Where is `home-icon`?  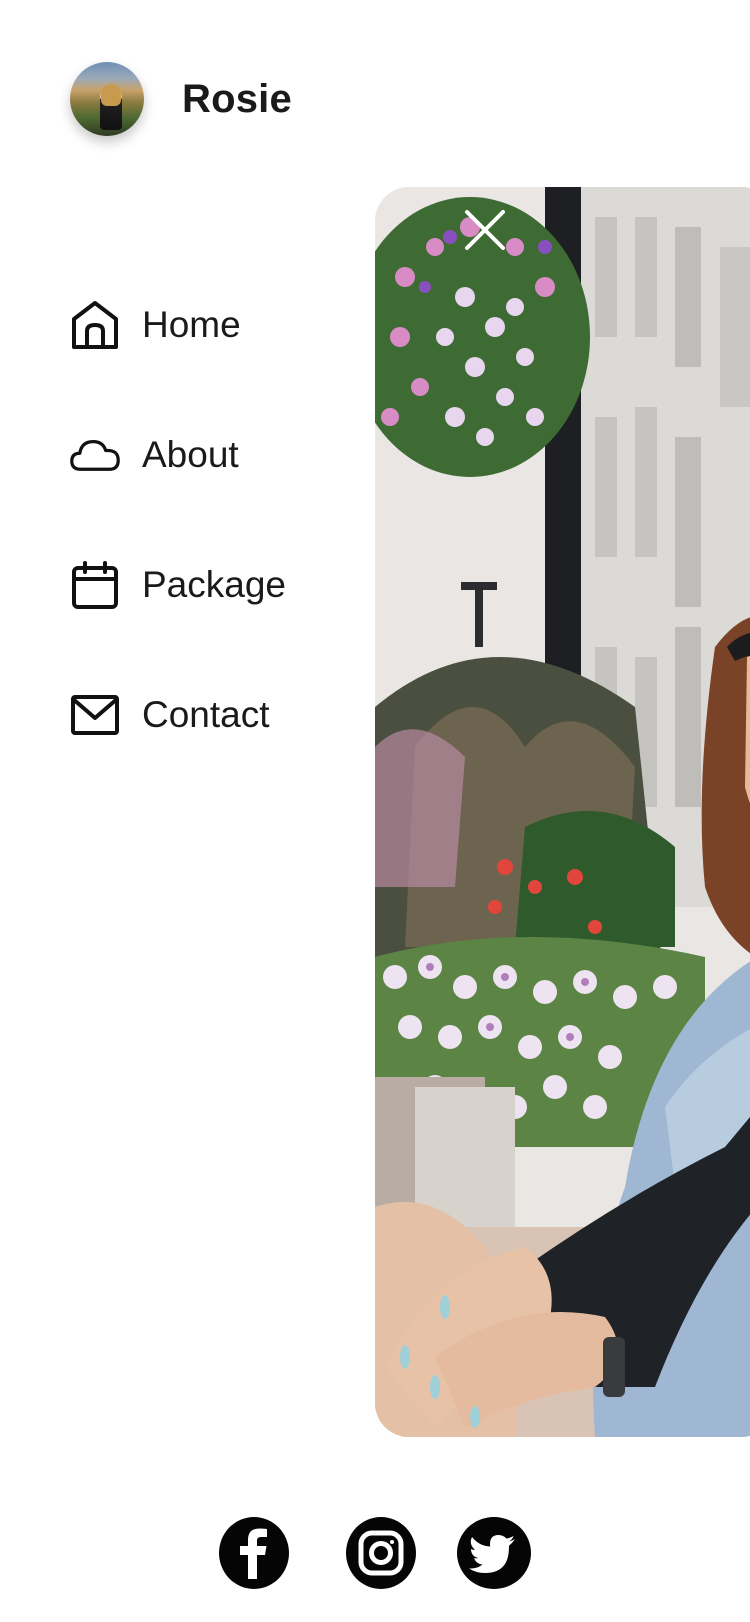
home-icon is located at coordinates (95, 325).